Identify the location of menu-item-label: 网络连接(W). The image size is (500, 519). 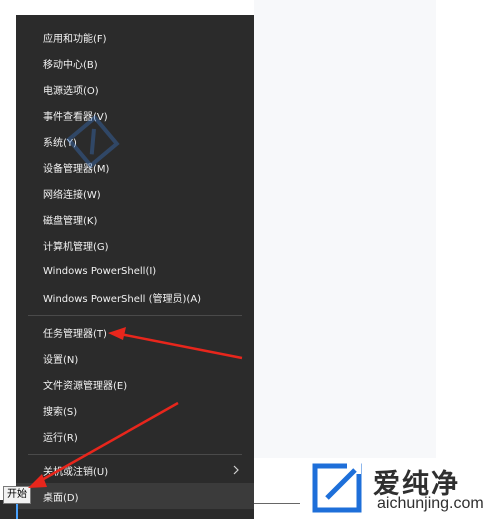
(72, 195).